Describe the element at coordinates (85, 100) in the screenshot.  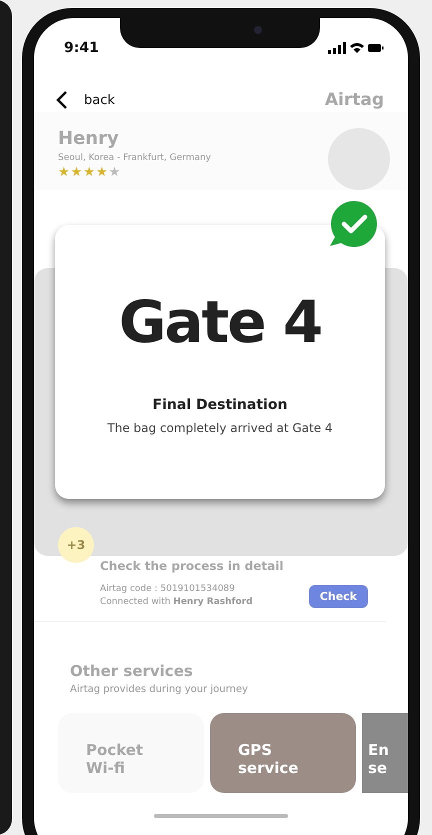
I see `back-button: back` at that location.